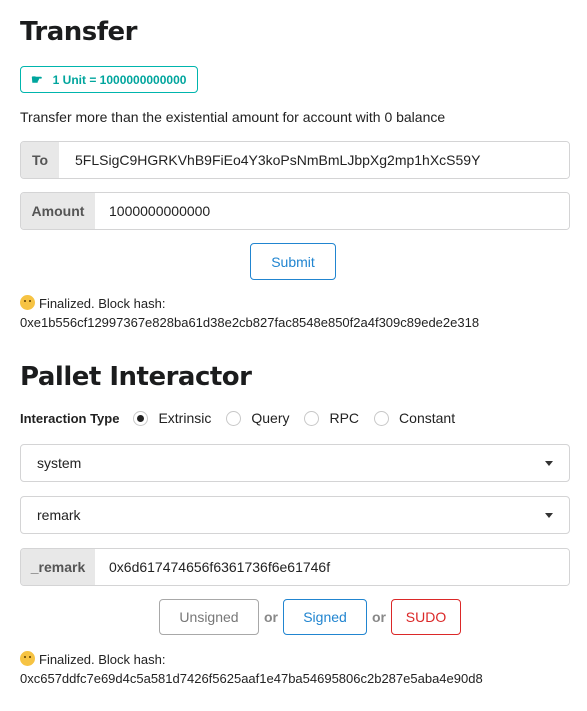  What do you see at coordinates (136, 377) in the screenshot?
I see `pallet-title: Pallet Interactor` at bounding box center [136, 377].